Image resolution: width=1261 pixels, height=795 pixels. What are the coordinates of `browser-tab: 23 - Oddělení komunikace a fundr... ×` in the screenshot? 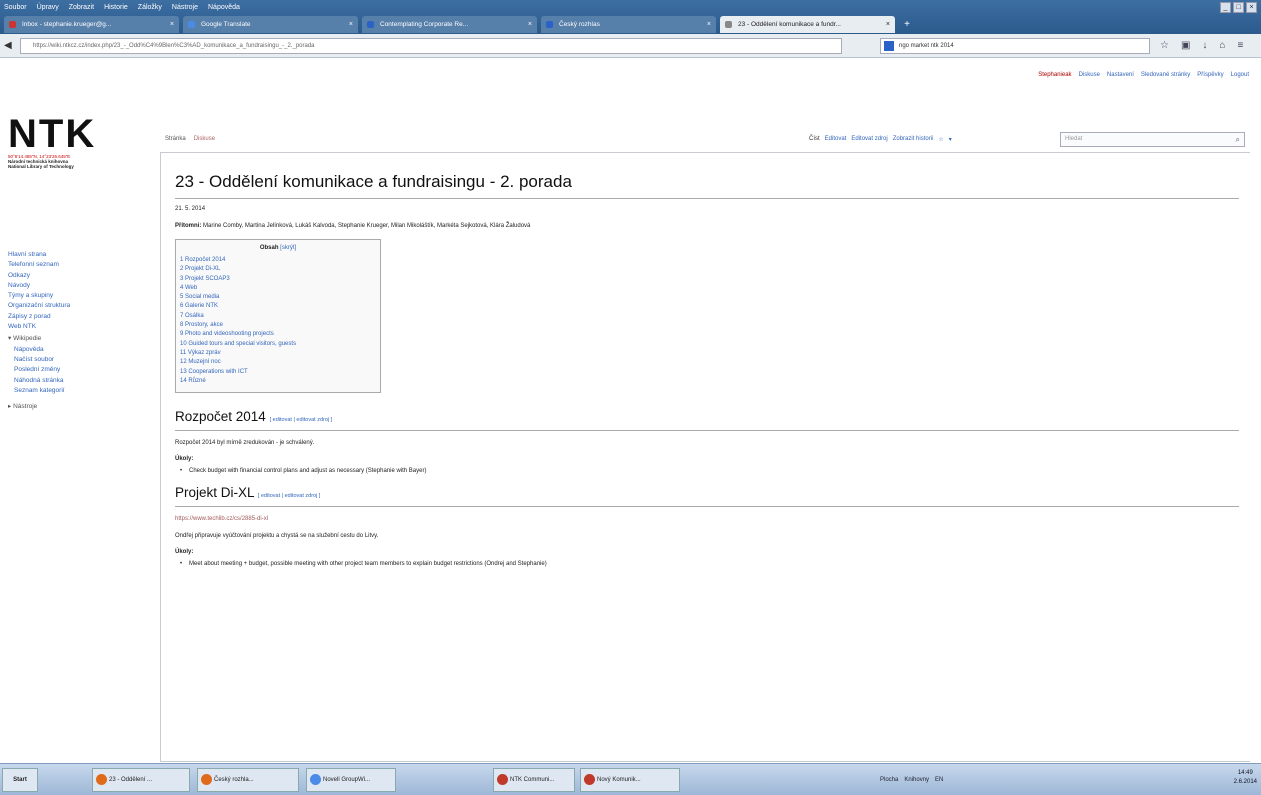 It's located at (807, 24).